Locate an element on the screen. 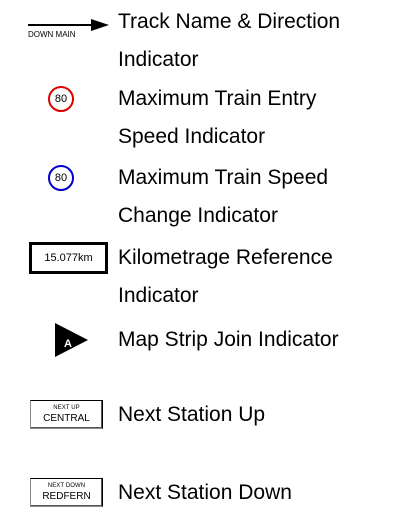 Image resolution: width=409 pixels, height=512 pixels. kilometrage-reference-box: 15.077km is located at coordinates (68, 258).